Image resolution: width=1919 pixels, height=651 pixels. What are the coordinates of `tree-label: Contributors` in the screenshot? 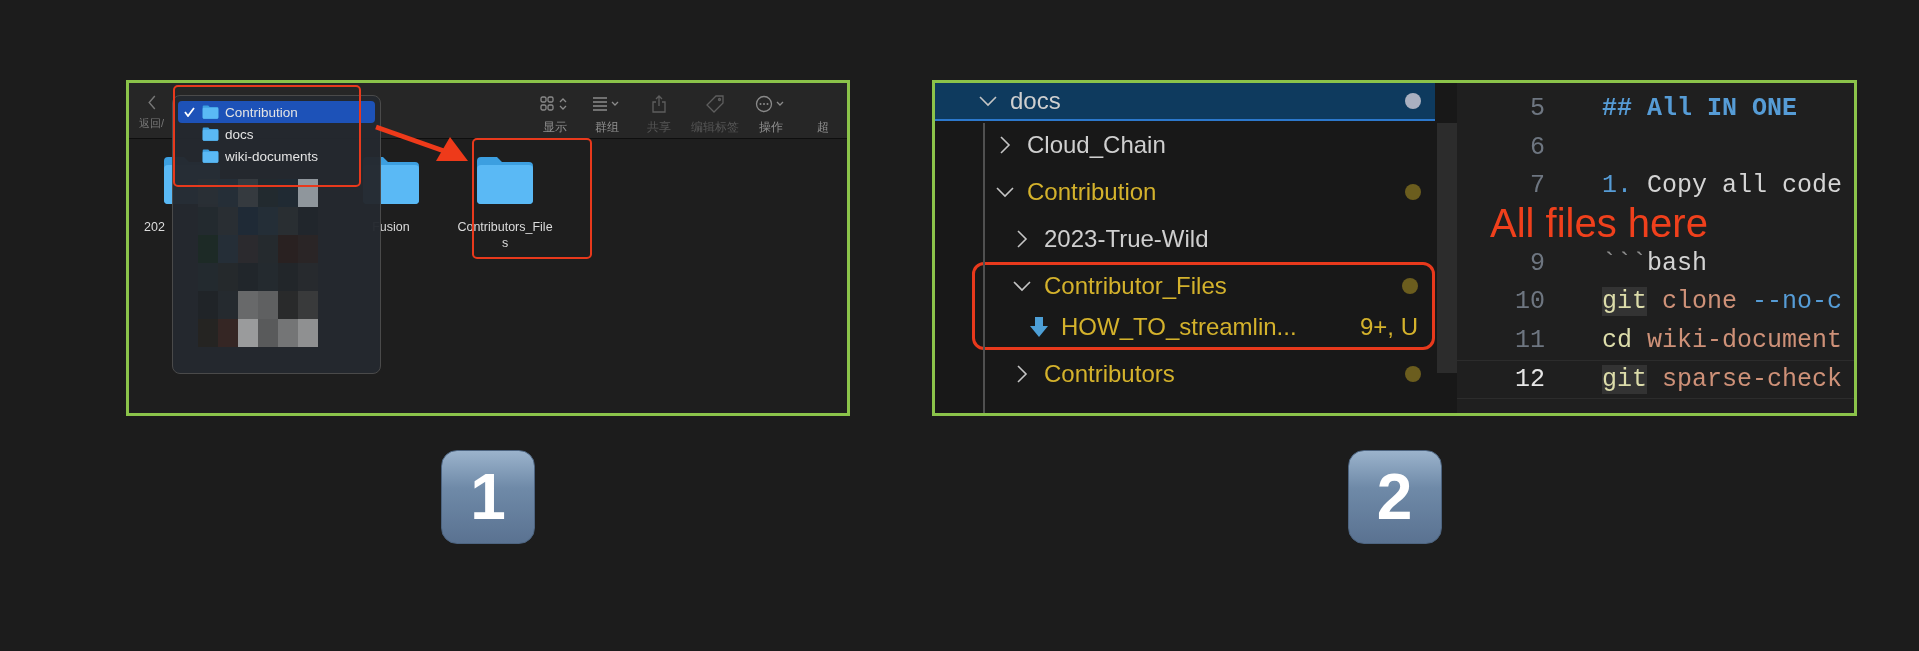 It's located at (1109, 373).